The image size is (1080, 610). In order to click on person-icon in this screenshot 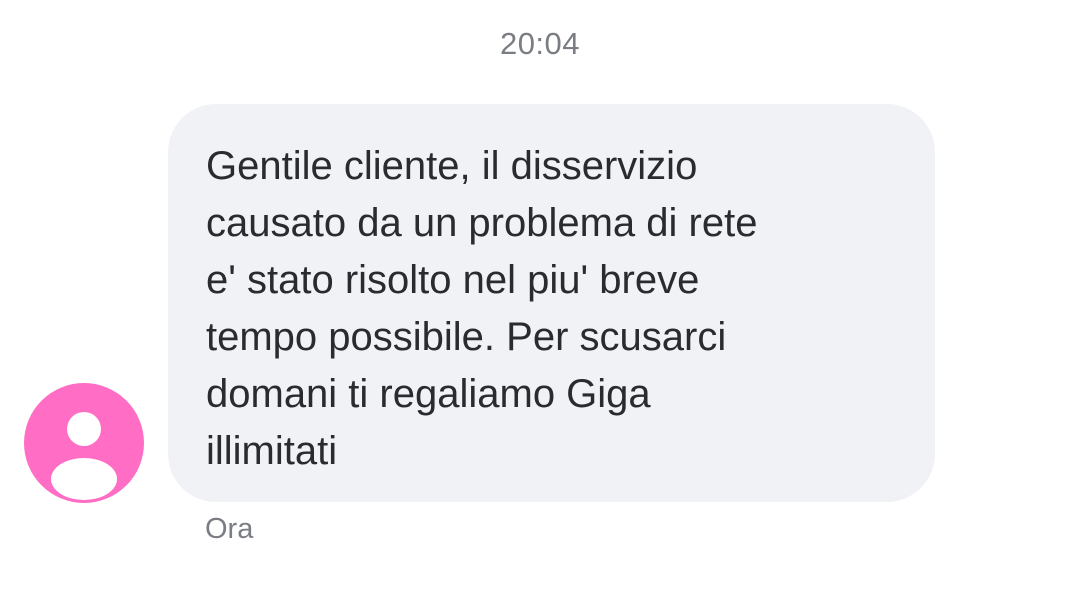, I will do `click(84, 456)`.